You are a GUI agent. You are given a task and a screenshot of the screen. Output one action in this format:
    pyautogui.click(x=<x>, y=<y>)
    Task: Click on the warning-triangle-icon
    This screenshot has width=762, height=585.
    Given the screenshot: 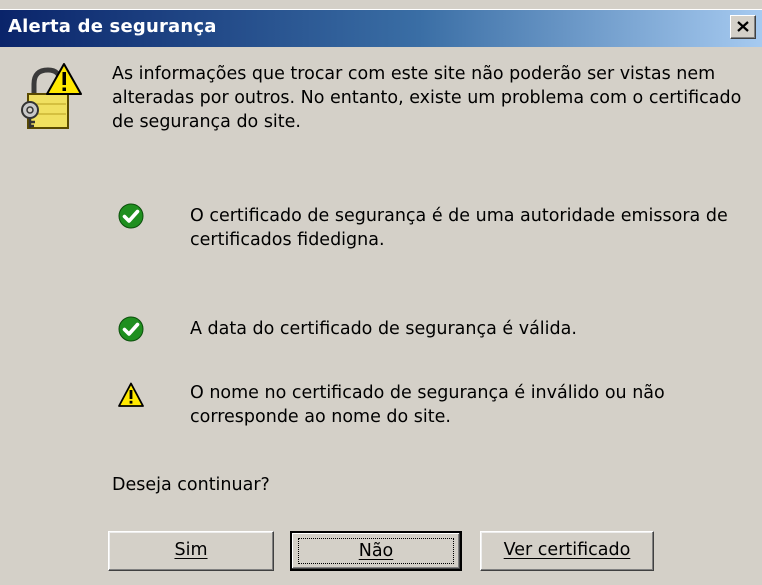 What is the action you would take?
    pyautogui.click(x=131, y=394)
    